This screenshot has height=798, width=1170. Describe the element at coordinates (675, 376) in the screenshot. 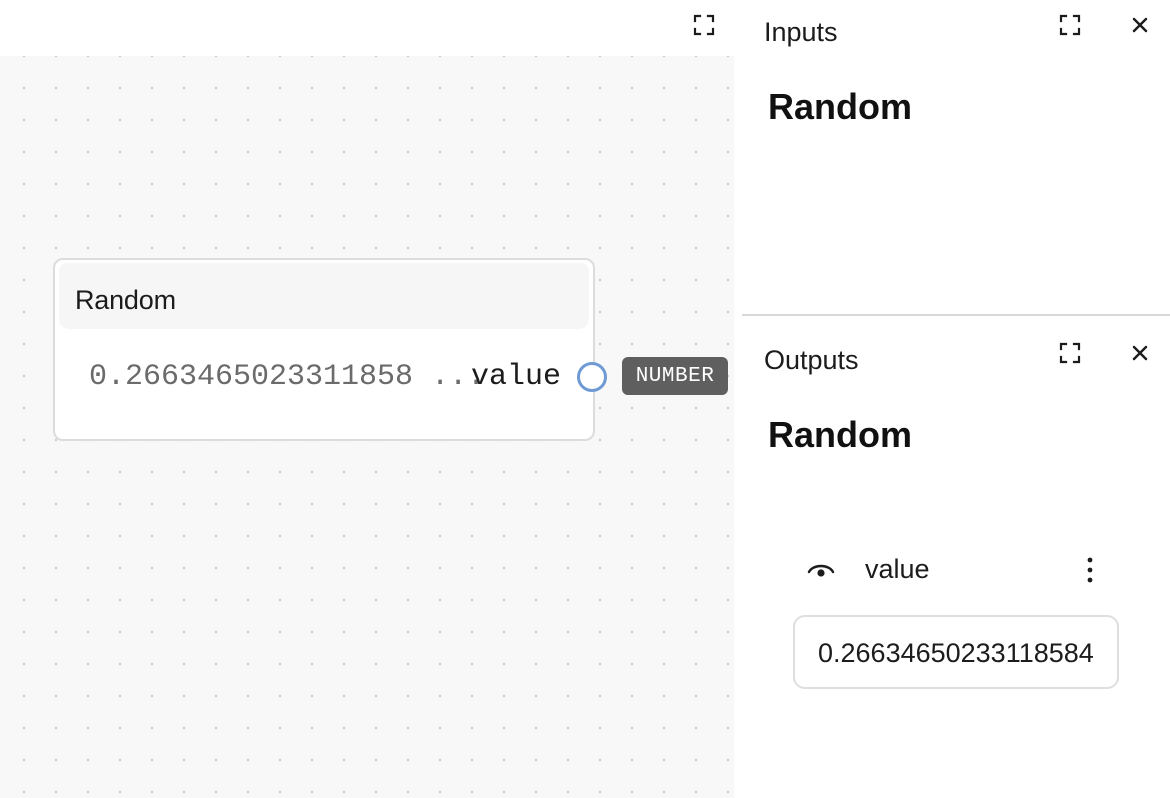

I see `port-type-badge: NUMBER` at that location.